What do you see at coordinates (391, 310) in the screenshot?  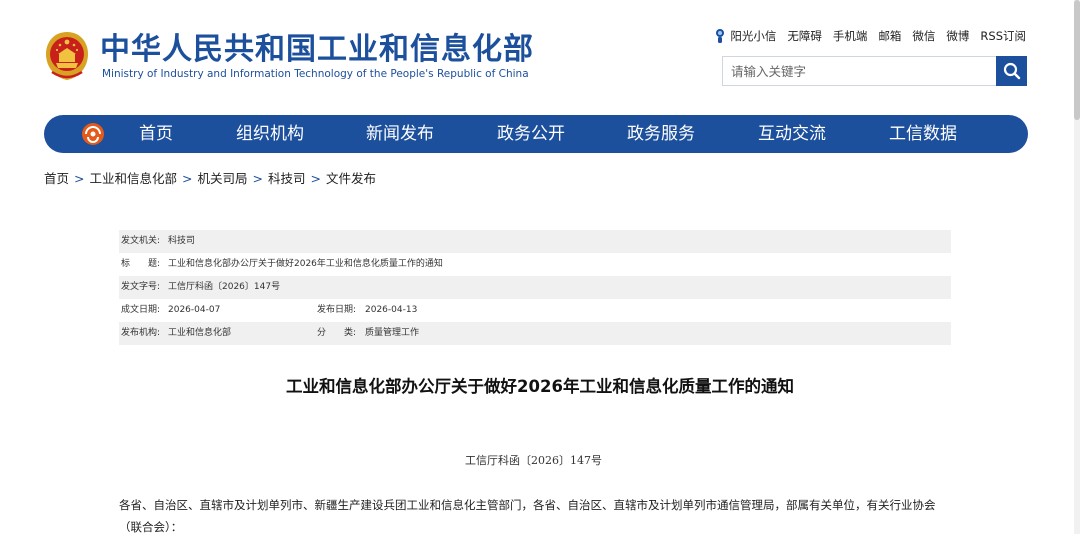 I see `info-value: 2026-04-13` at bounding box center [391, 310].